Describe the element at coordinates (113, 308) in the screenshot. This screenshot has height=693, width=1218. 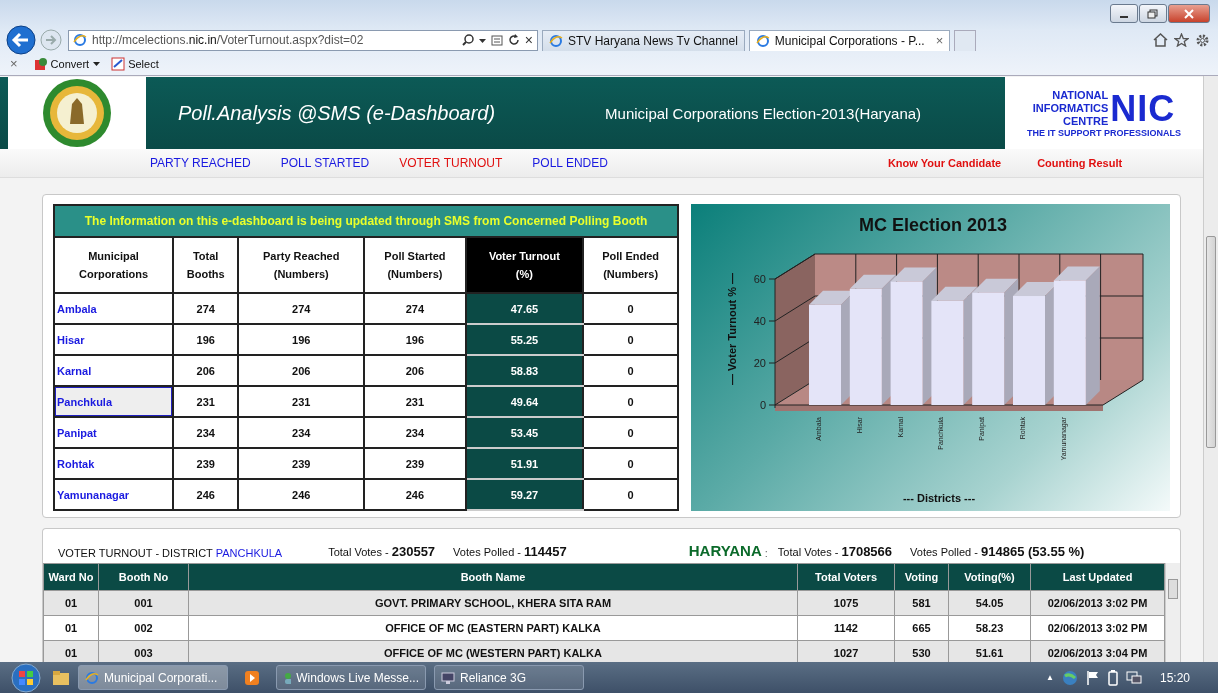
I see `corporation-link: Ambala` at that location.